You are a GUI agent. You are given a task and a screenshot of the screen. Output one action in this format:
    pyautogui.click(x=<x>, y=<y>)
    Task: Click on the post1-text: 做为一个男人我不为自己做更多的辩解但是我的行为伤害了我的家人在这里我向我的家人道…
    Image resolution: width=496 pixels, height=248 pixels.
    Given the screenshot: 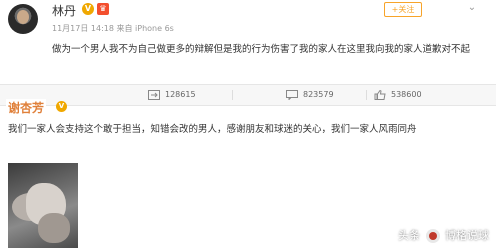 What is the action you would take?
    pyautogui.click(x=261, y=49)
    